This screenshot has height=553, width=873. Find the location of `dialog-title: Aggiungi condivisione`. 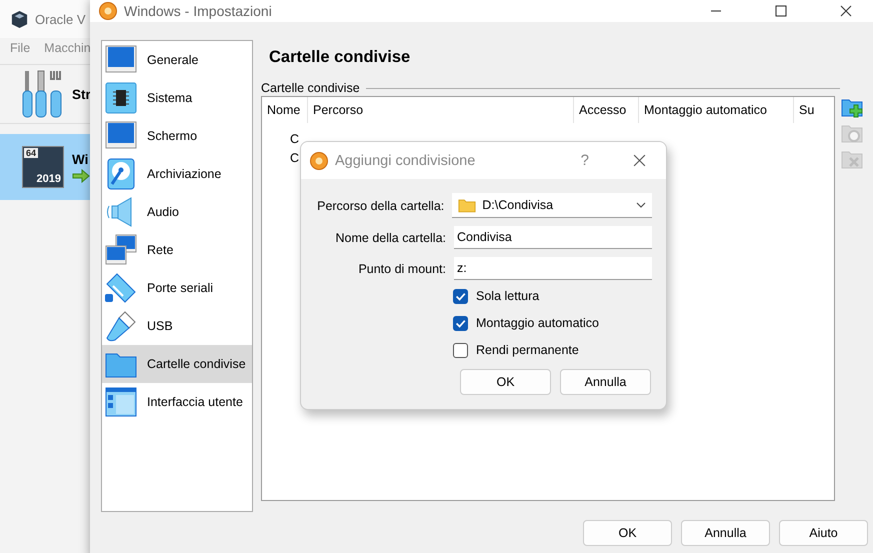

dialog-title: Aggiungi condivisione is located at coordinates (405, 160).